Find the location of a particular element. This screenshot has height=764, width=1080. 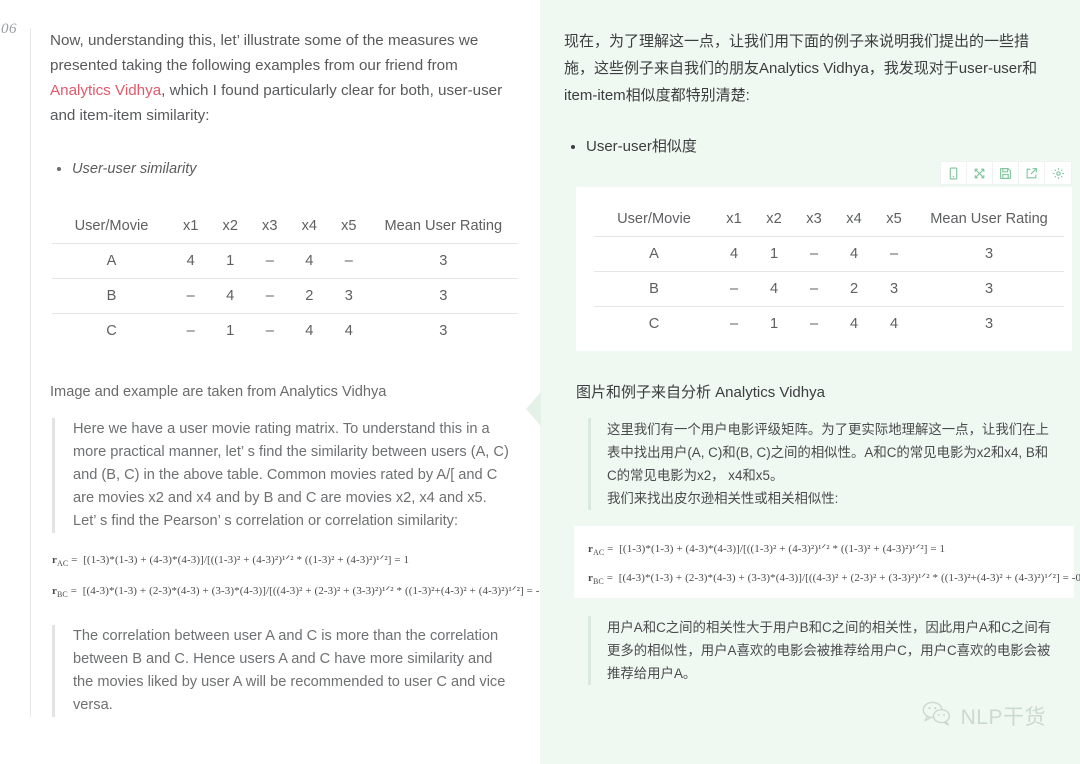

wechat-icon is located at coordinates (937, 716).